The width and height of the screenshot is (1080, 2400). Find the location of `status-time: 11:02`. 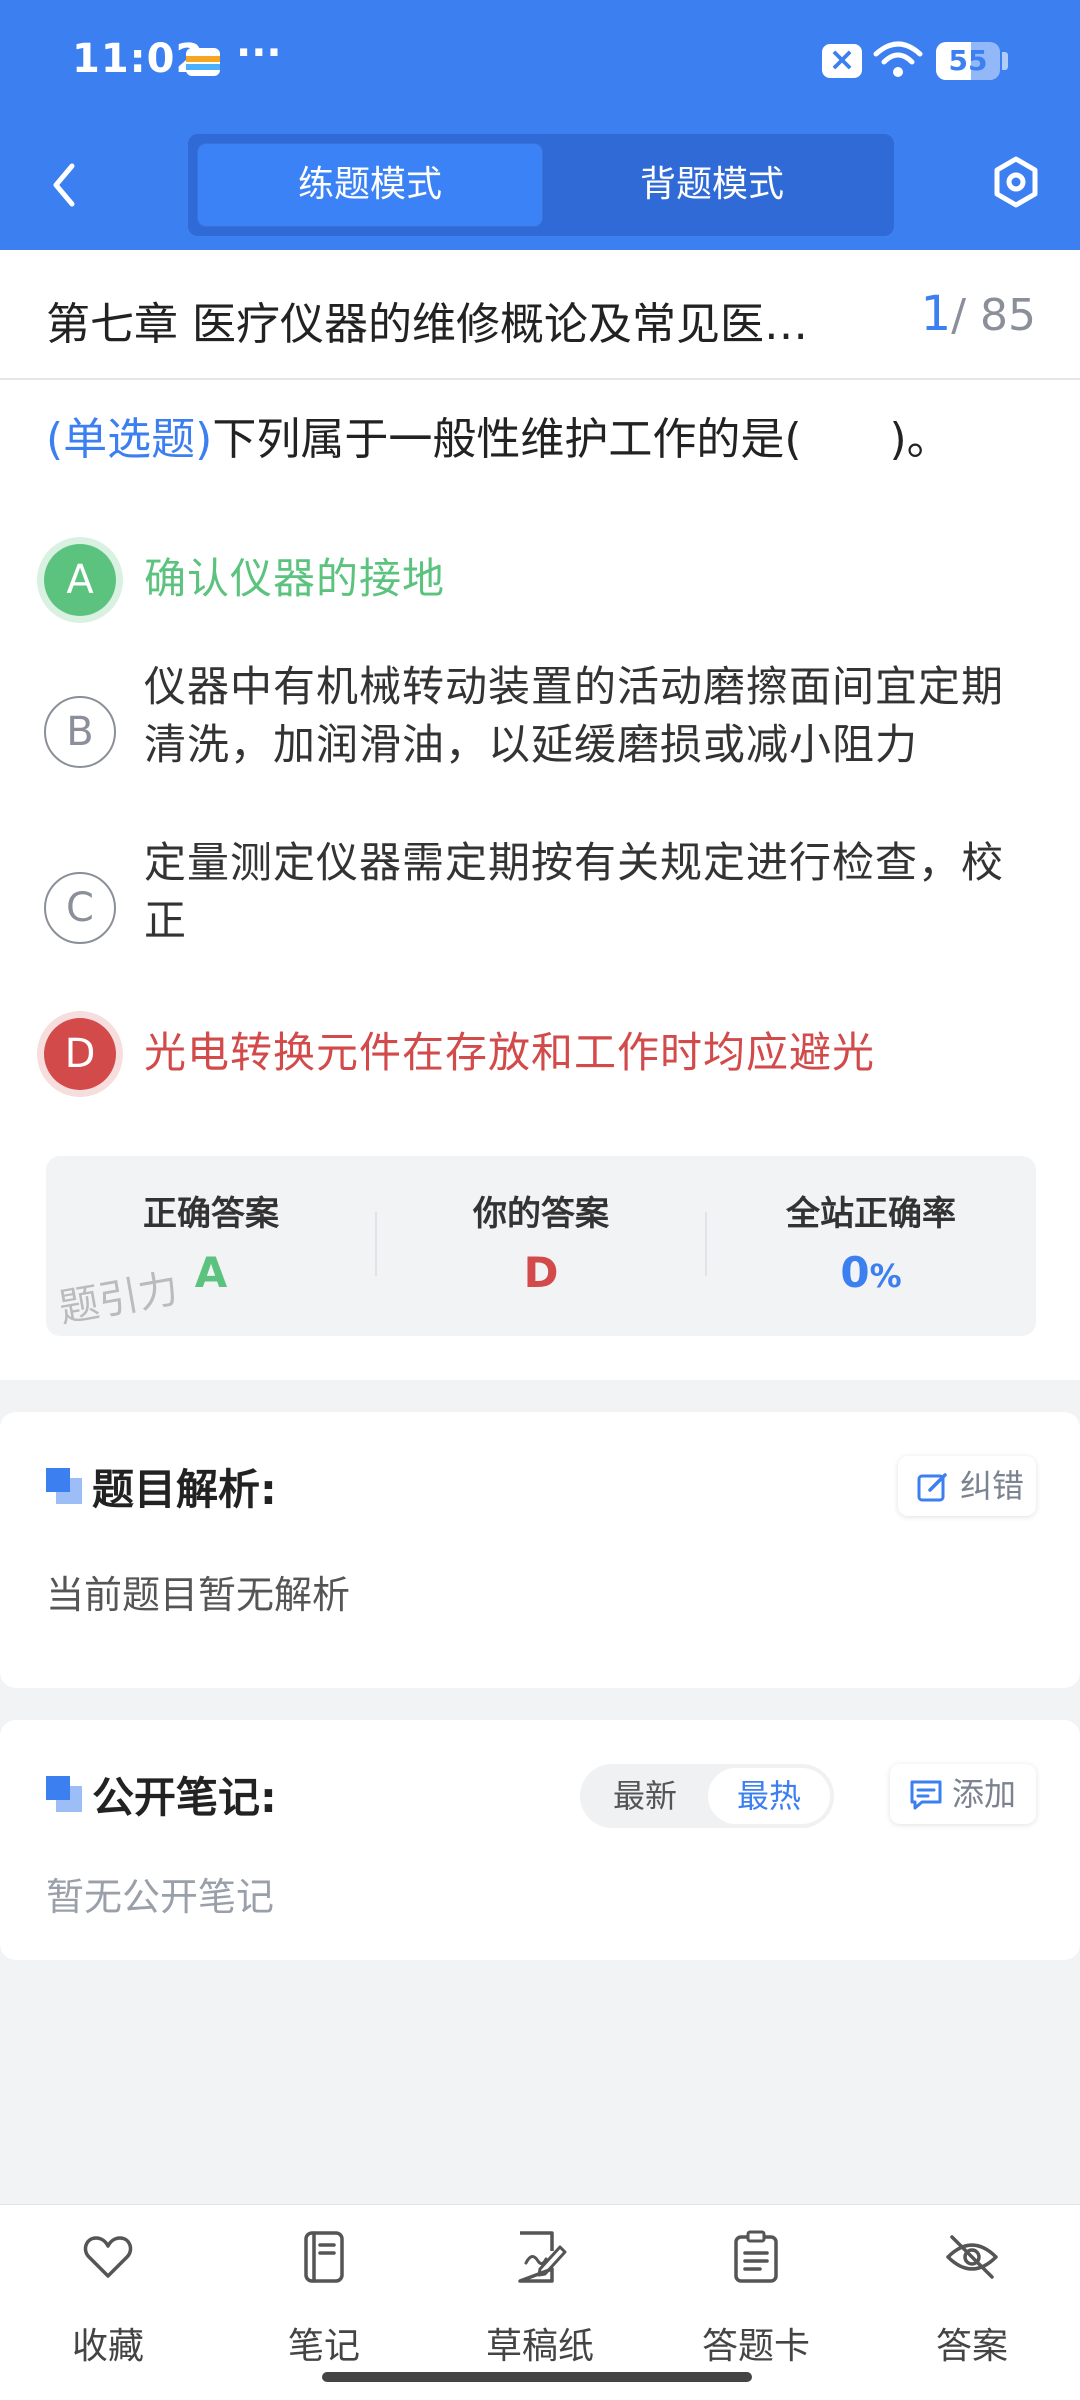

status-time: 11:02 is located at coordinates (138, 59).